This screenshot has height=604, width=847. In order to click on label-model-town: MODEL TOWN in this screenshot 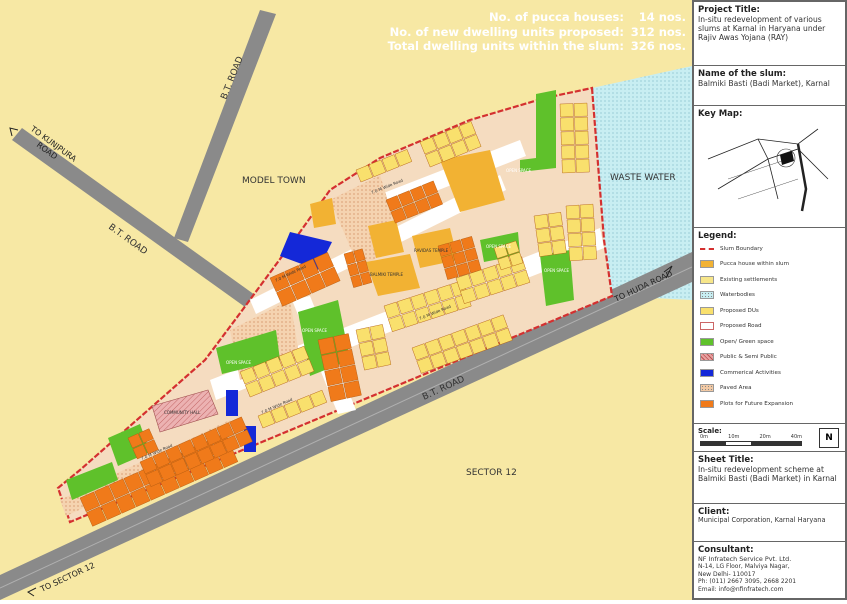, I will do `click(274, 181)`.